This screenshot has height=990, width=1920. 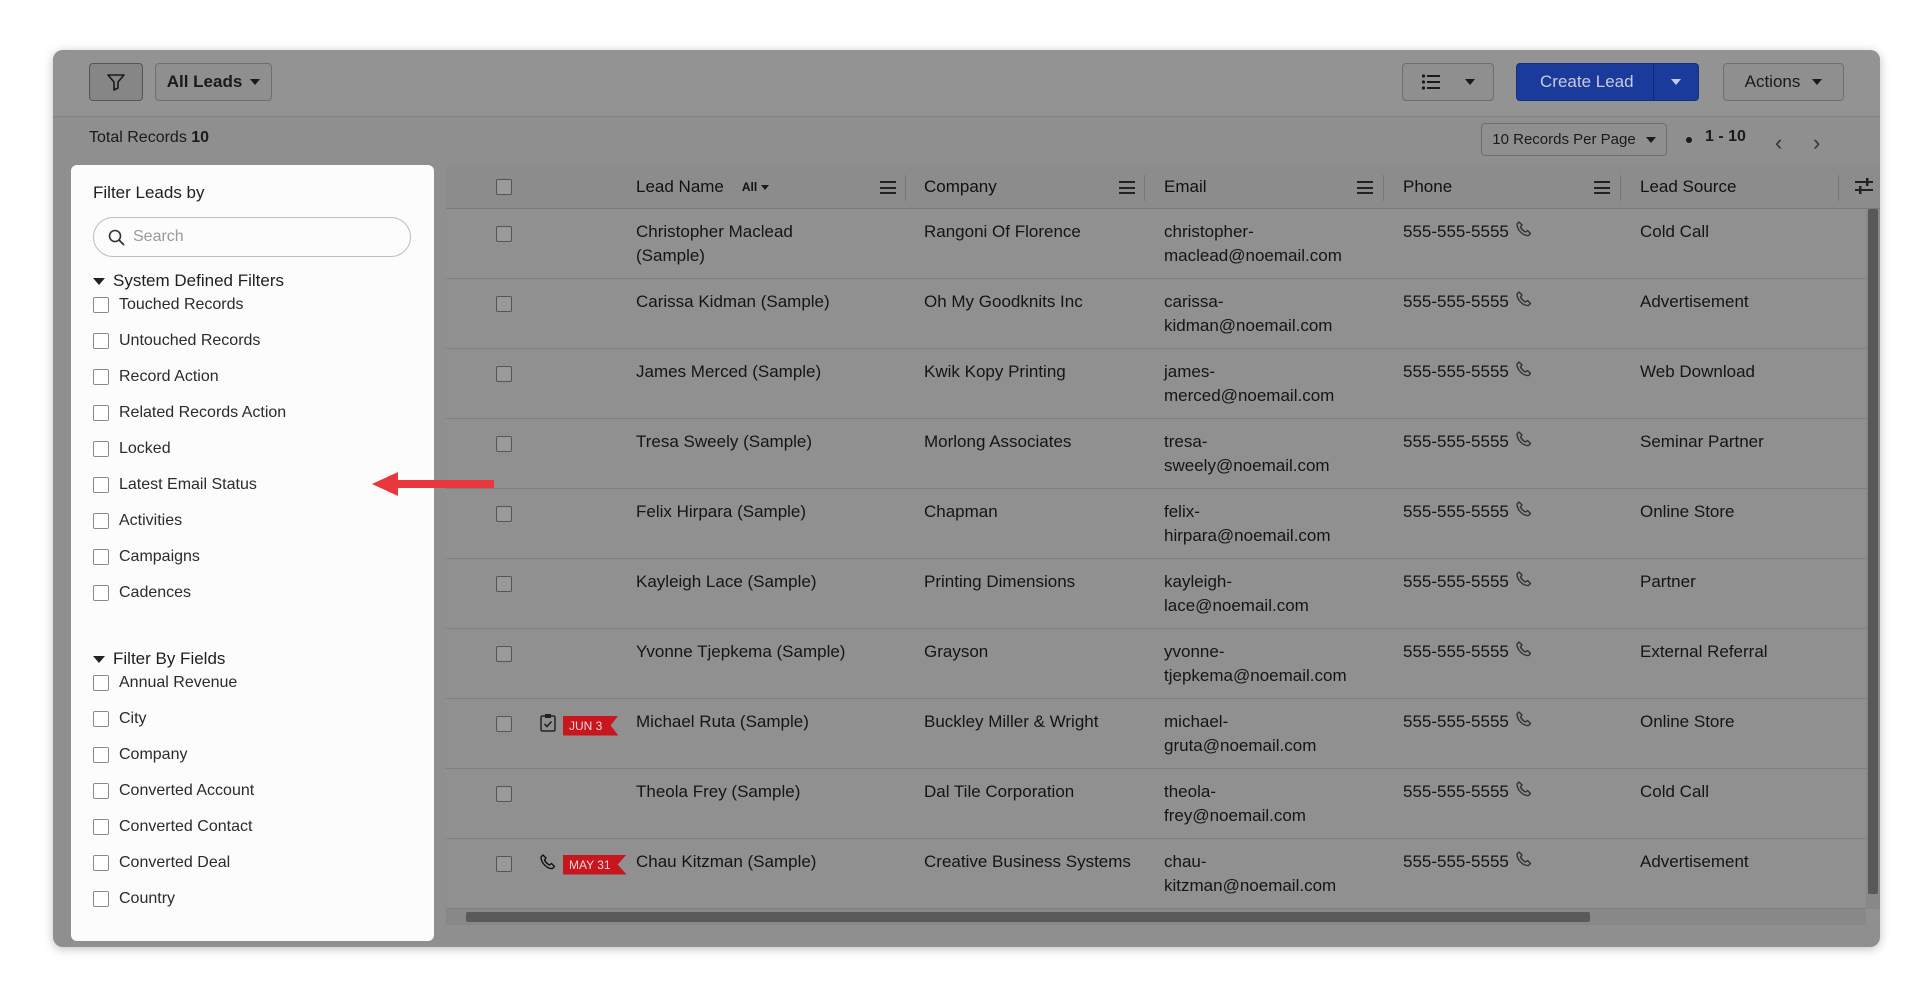 I want to click on column-lead-source: Lead Source, so click(x=1688, y=187).